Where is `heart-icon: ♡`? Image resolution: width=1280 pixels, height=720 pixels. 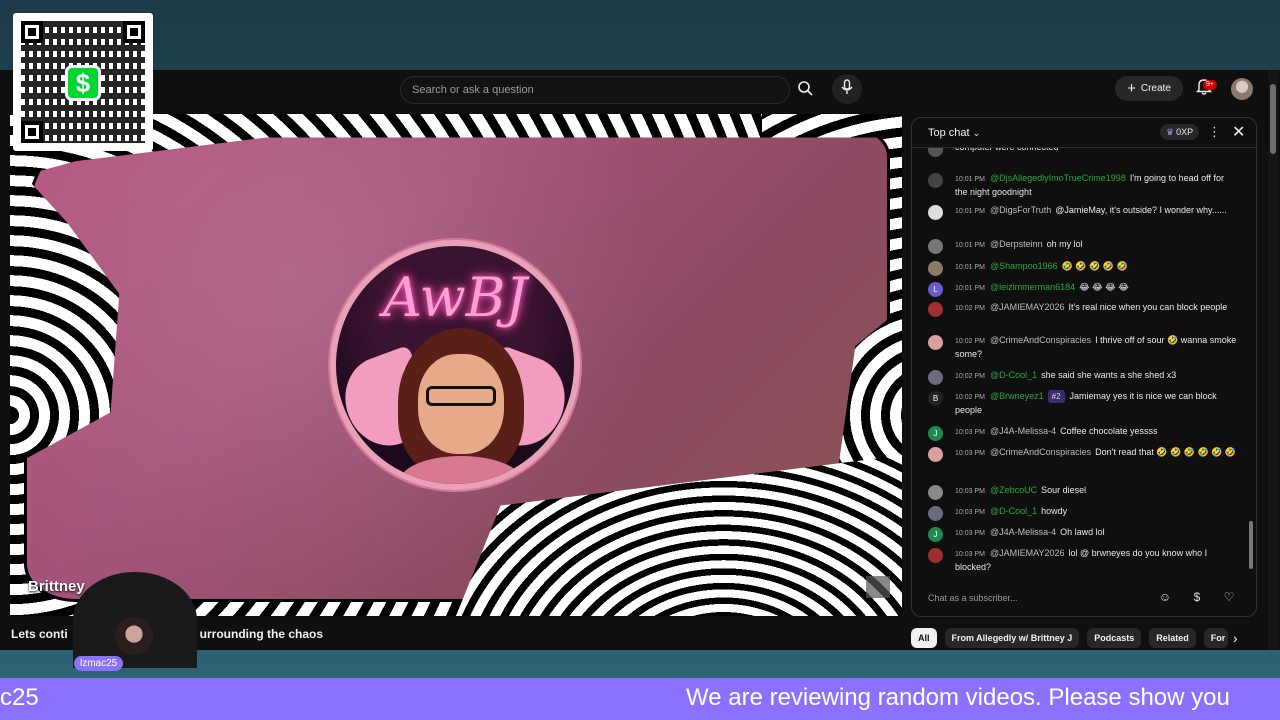 heart-icon: ♡ is located at coordinates (1229, 597).